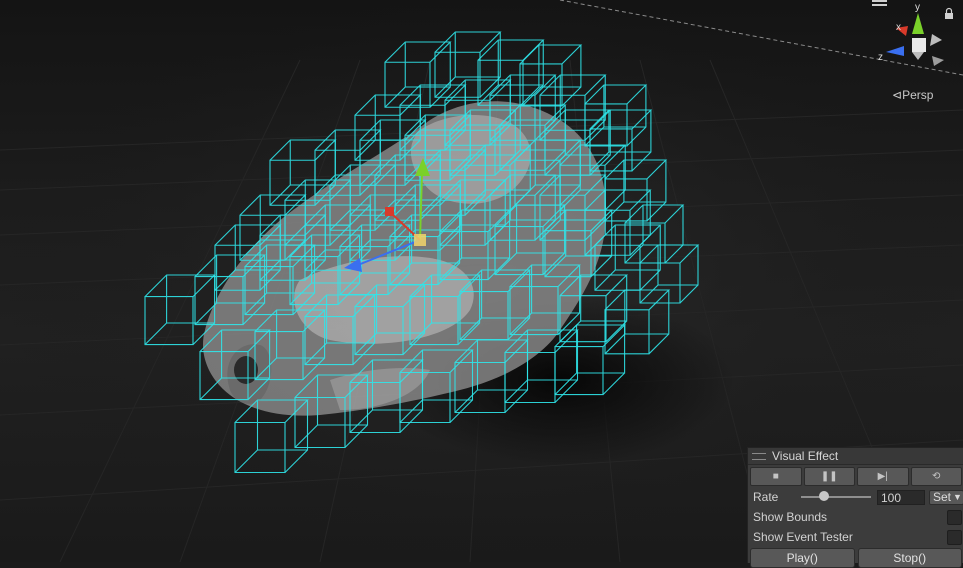  What do you see at coordinates (759, 456) in the screenshot?
I see `drag-handle-icon` at bounding box center [759, 456].